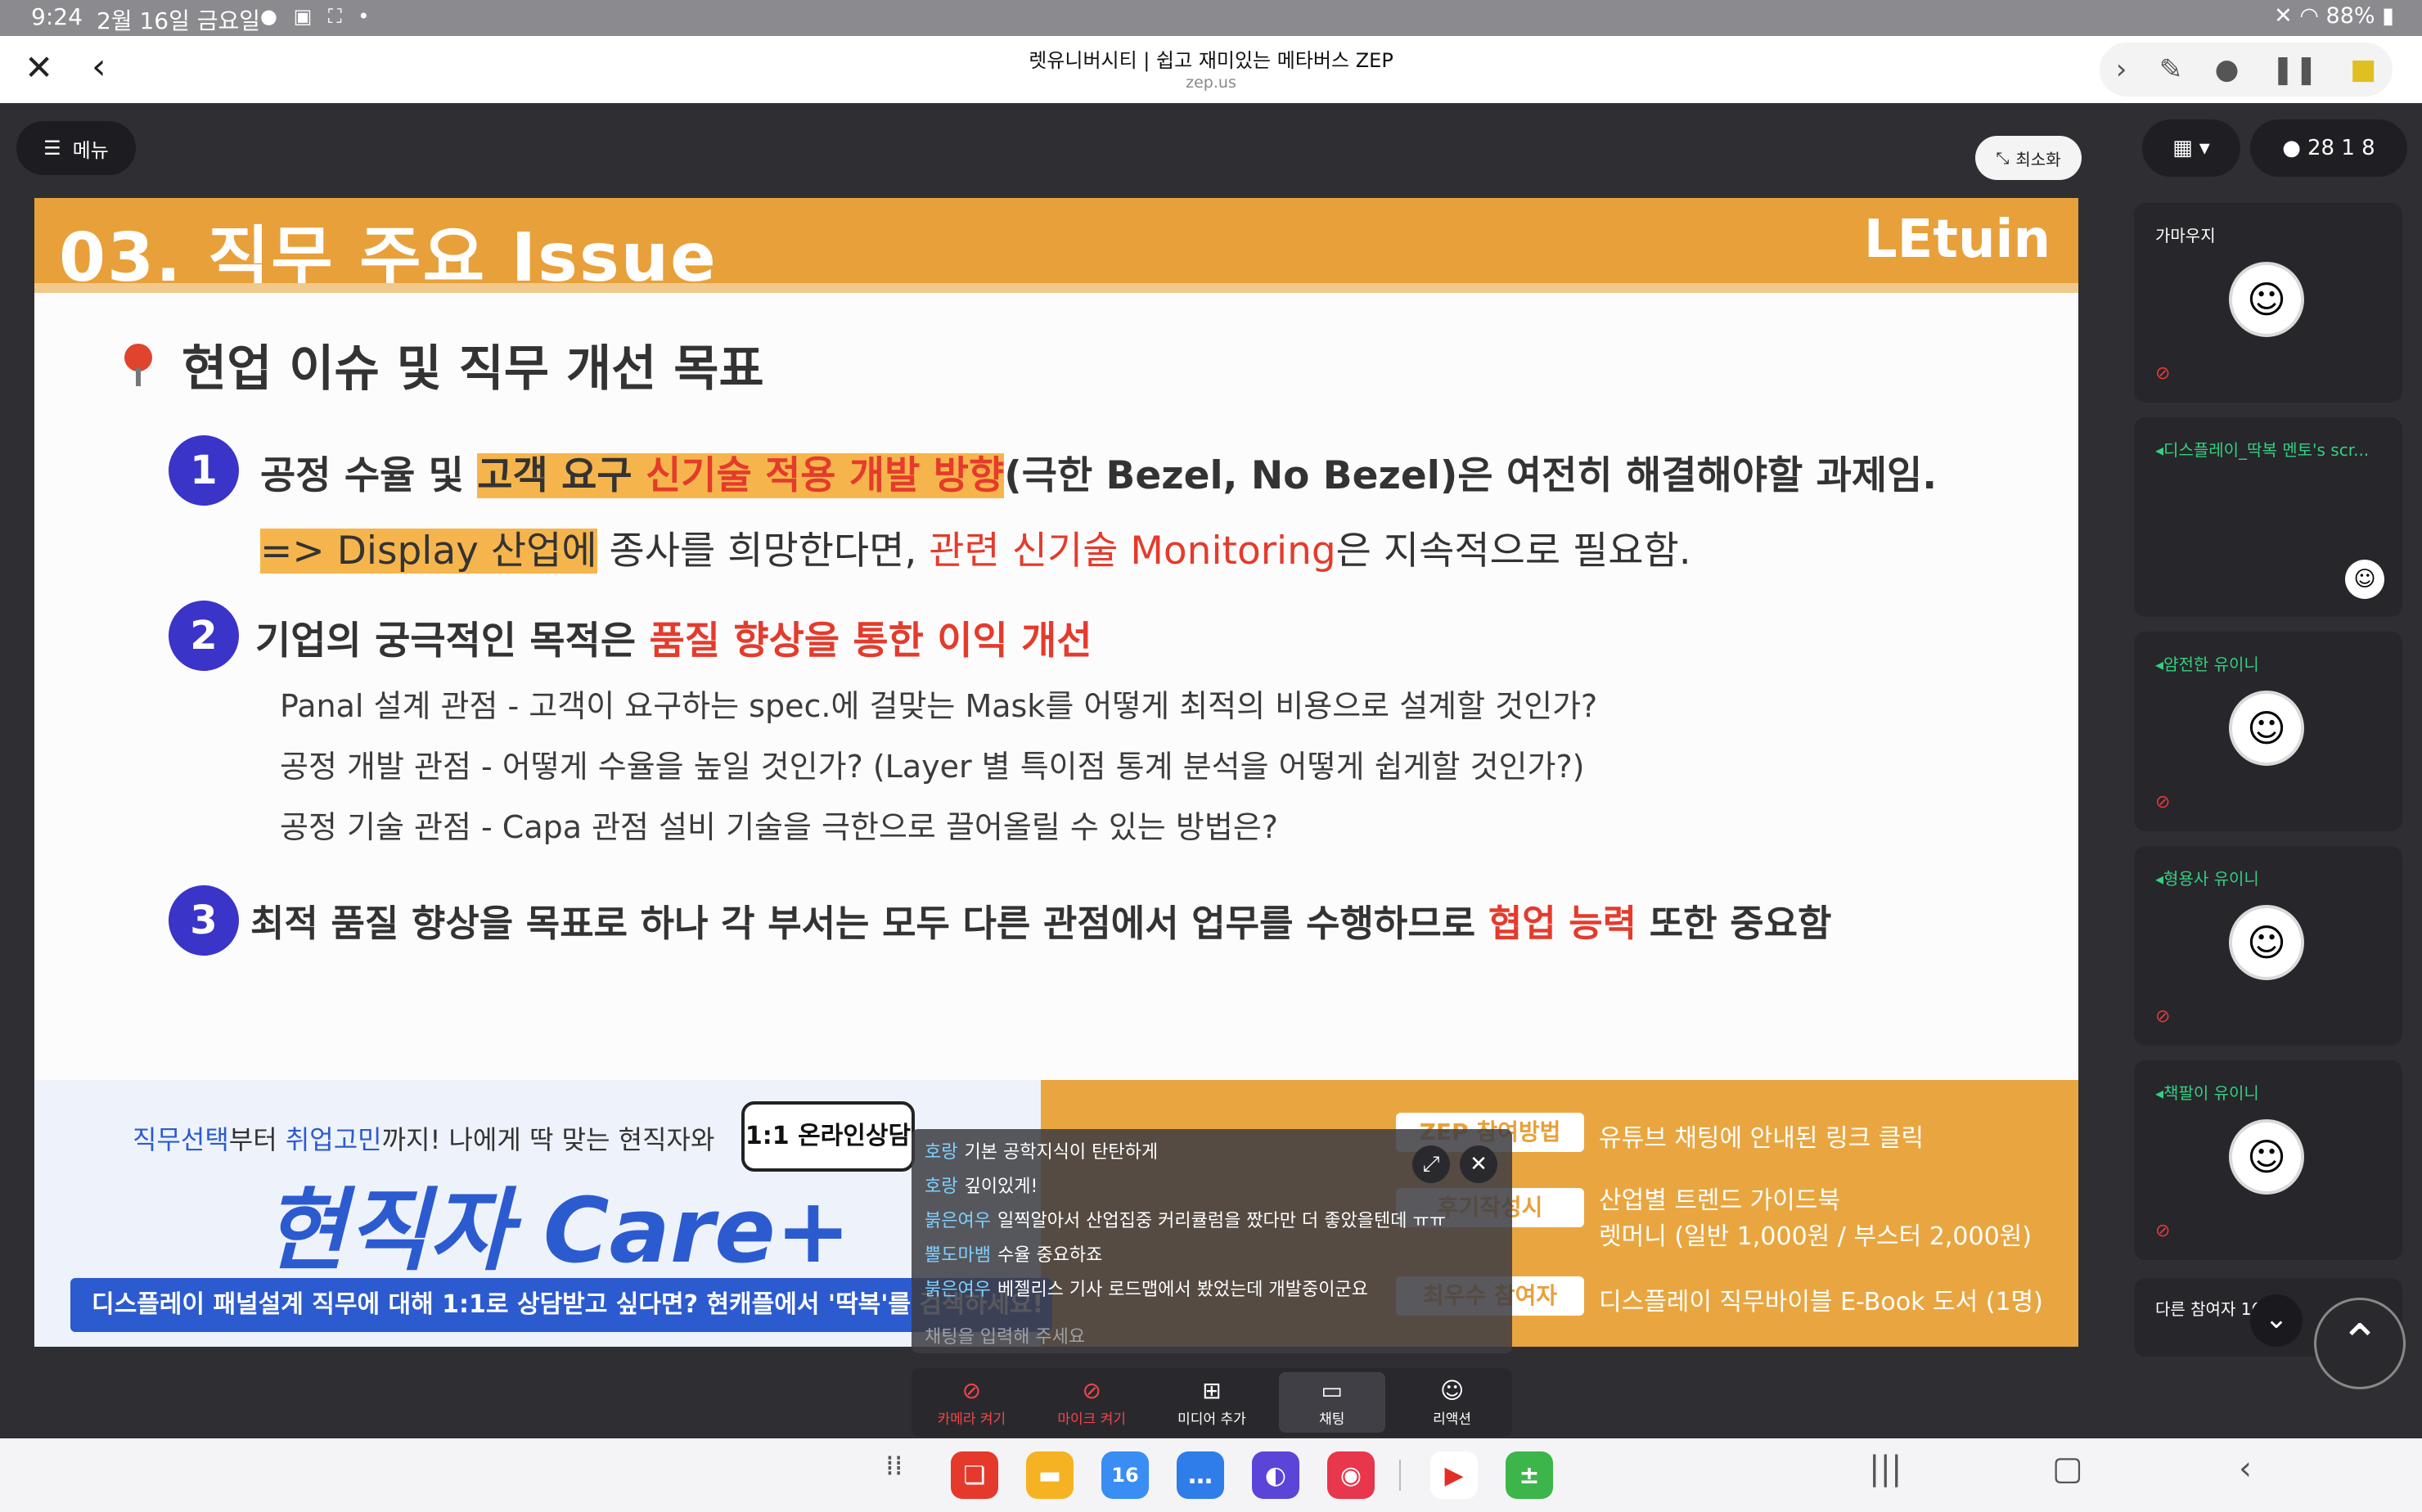 This screenshot has height=1512, width=2422. What do you see at coordinates (894, 1467) in the screenshot?
I see `app-drawer-icon: ⁞⁞` at bounding box center [894, 1467].